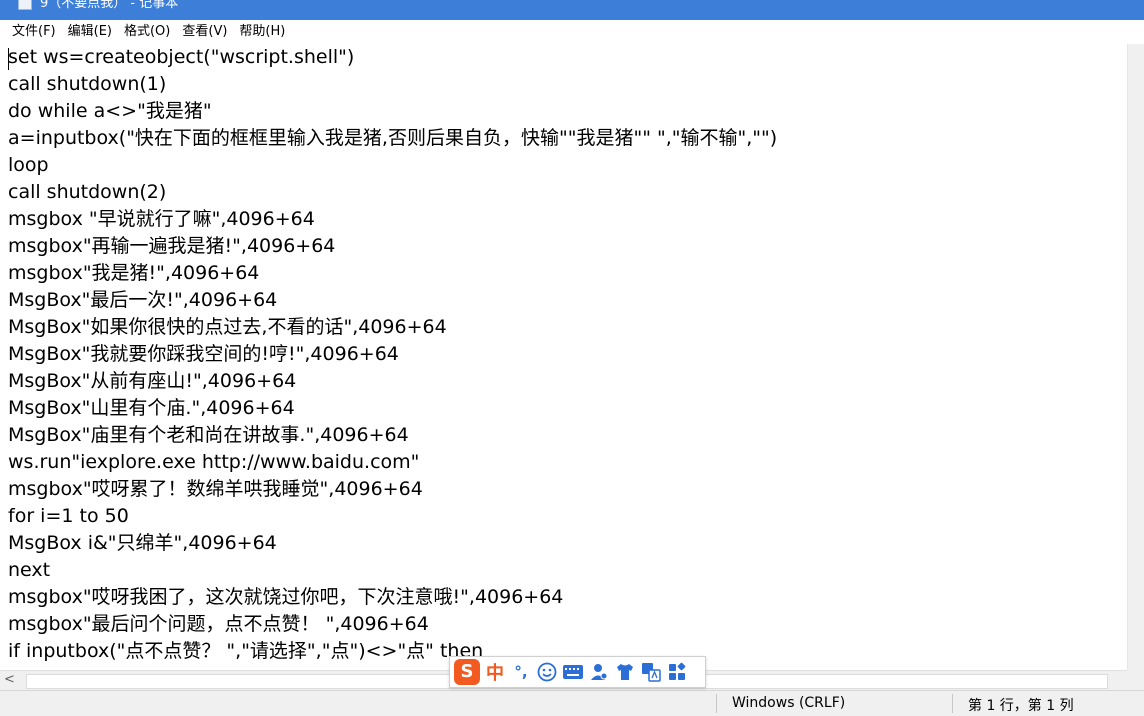 This screenshot has height=716, width=1144. I want to click on sogou-logo-icon: S, so click(467, 672).